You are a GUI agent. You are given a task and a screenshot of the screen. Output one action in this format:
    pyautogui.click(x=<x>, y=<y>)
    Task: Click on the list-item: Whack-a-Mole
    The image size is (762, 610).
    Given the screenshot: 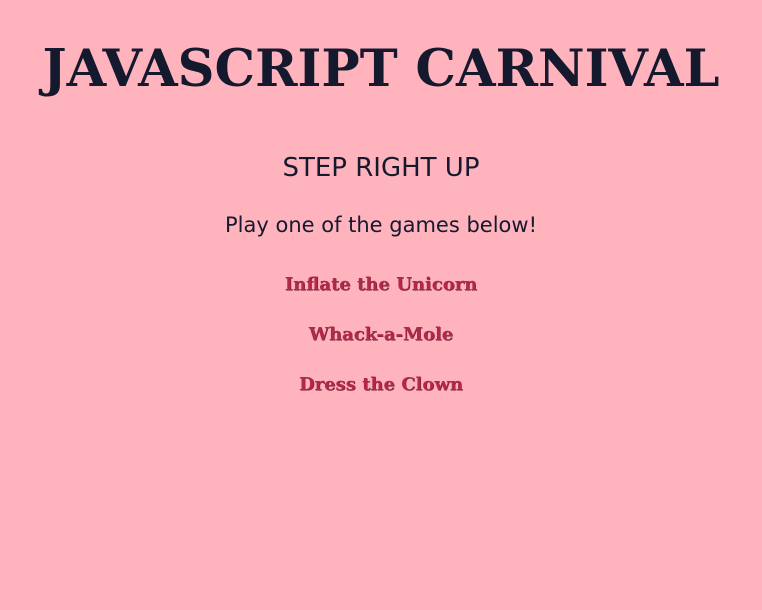 What is the action you would take?
    pyautogui.click(x=381, y=345)
    